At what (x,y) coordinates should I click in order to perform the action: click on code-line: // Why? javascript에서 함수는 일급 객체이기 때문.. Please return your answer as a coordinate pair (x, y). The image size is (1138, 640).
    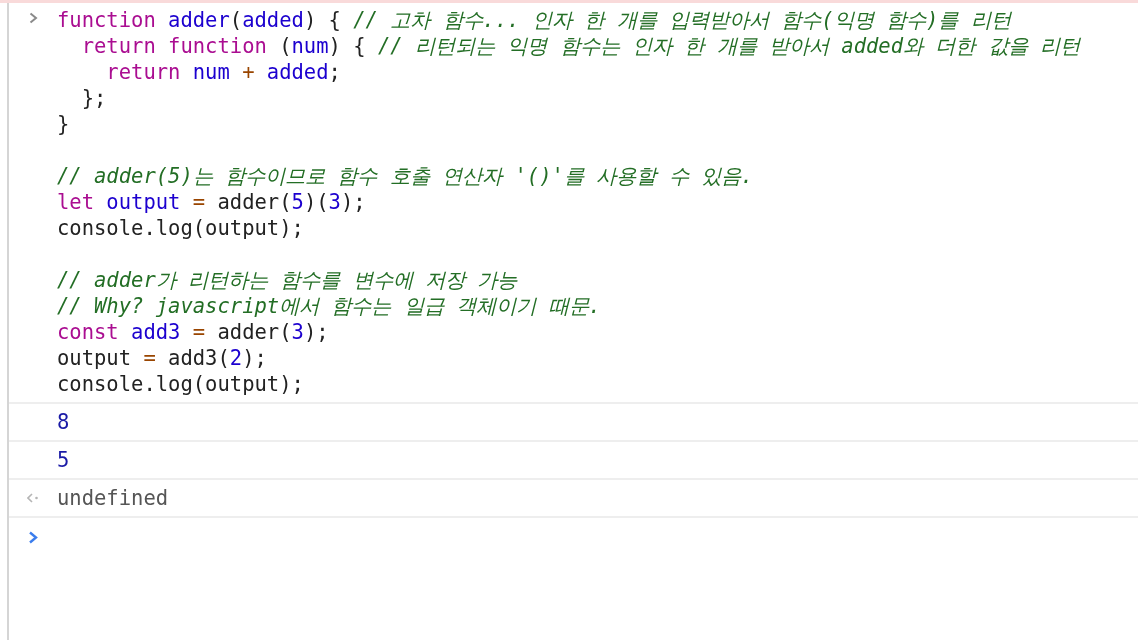
    Looking at the image, I should click on (329, 306).